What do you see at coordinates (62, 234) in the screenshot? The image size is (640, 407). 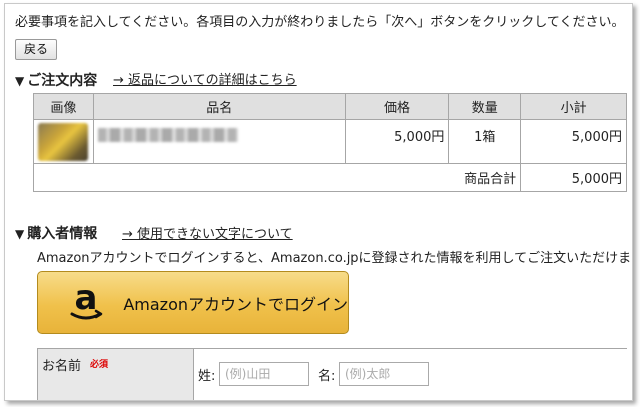 I see `buyer-section-label: 購入者情報` at bounding box center [62, 234].